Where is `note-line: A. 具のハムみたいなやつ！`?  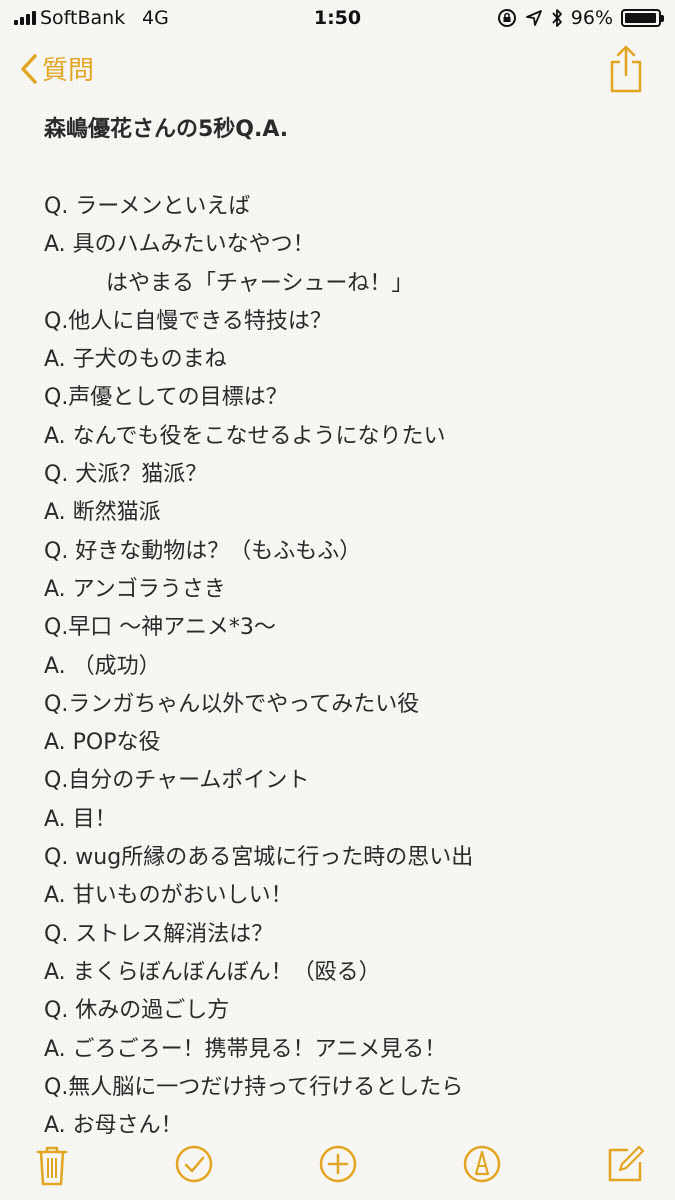 note-line: A. 具のハムみたいなやつ！ is located at coordinates (179, 245).